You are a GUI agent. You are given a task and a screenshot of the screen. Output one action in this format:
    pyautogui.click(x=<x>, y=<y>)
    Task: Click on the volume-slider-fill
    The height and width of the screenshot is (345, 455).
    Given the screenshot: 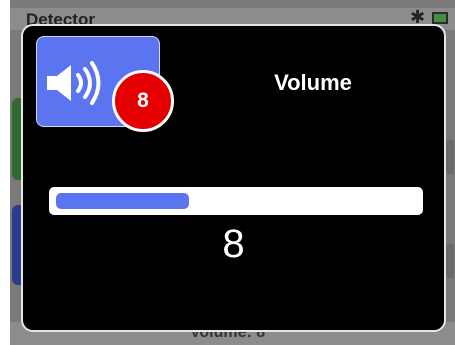 What is the action you would take?
    pyautogui.click(x=122, y=201)
    